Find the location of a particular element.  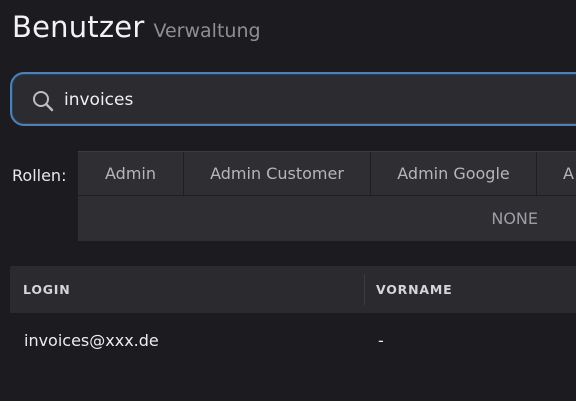

page-header: Benutzer Verwaltung is located at coordinates (136, 27).